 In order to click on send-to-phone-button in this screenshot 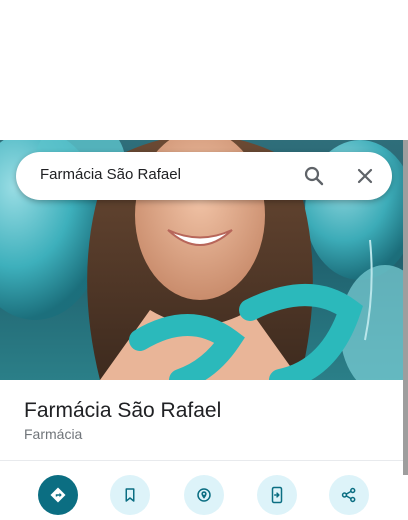, I will do `click(277, 495)`.